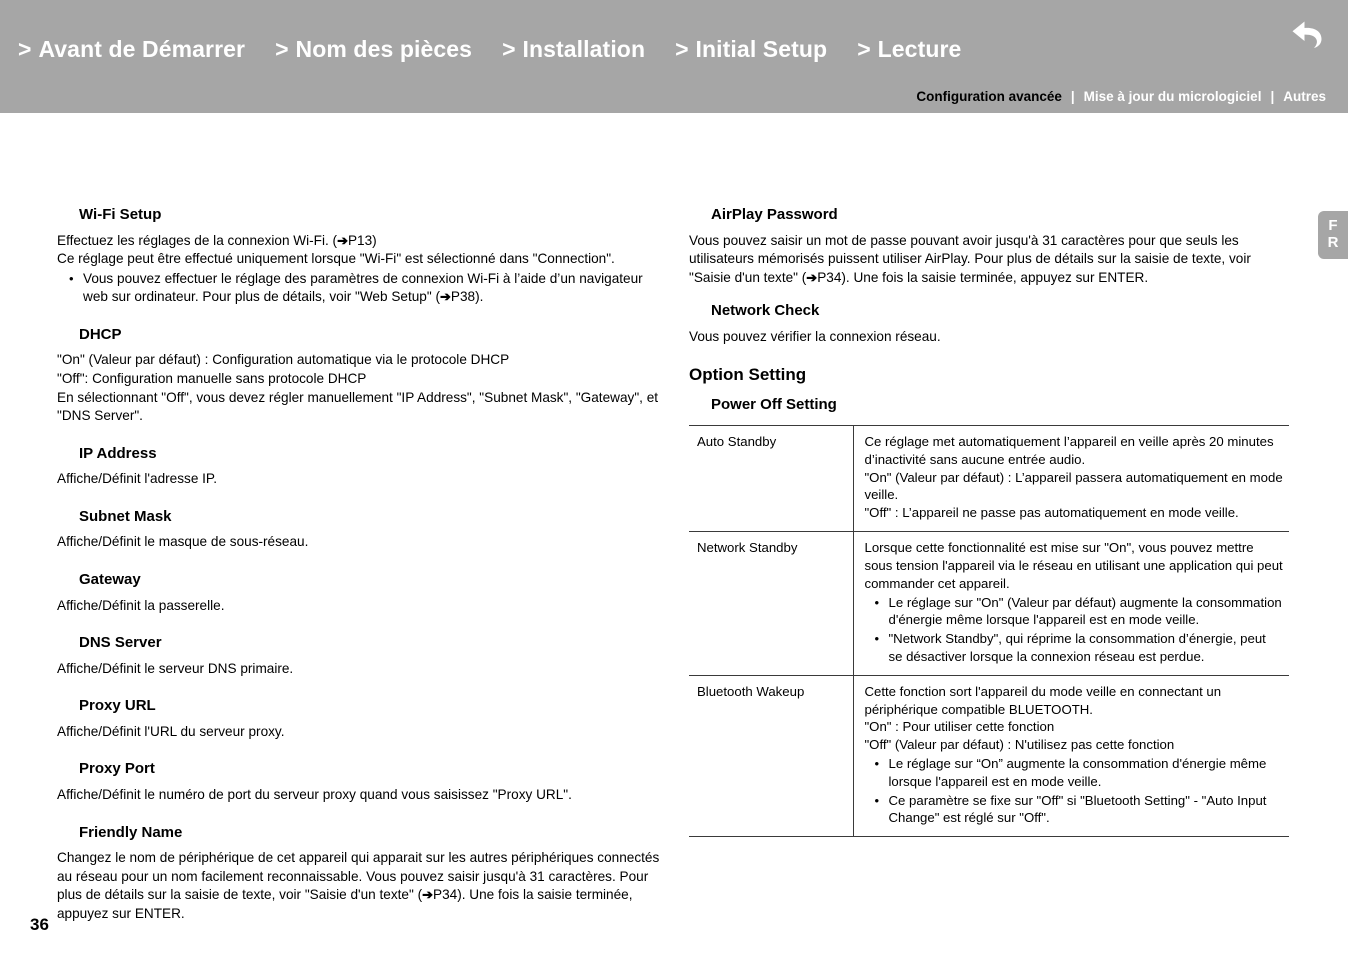 This screenshot has width=1348, height=954. I want to click on breadcrumb-label: Avant de Démarrer, so click(142, 49).